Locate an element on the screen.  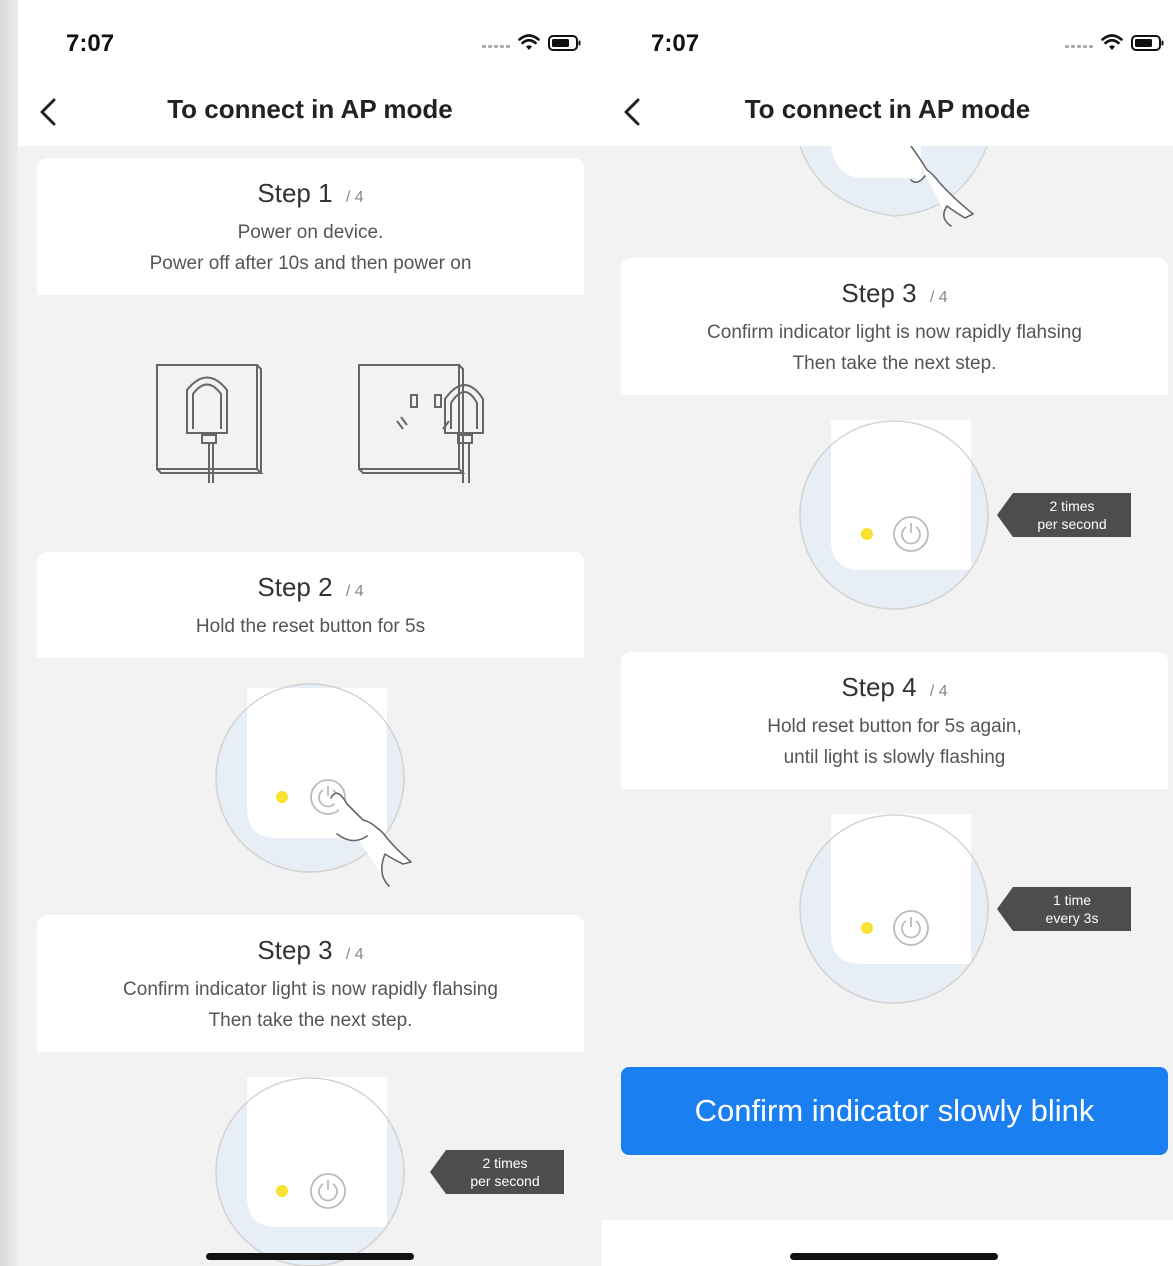
plug-icon is located at coordinates (210, 423).